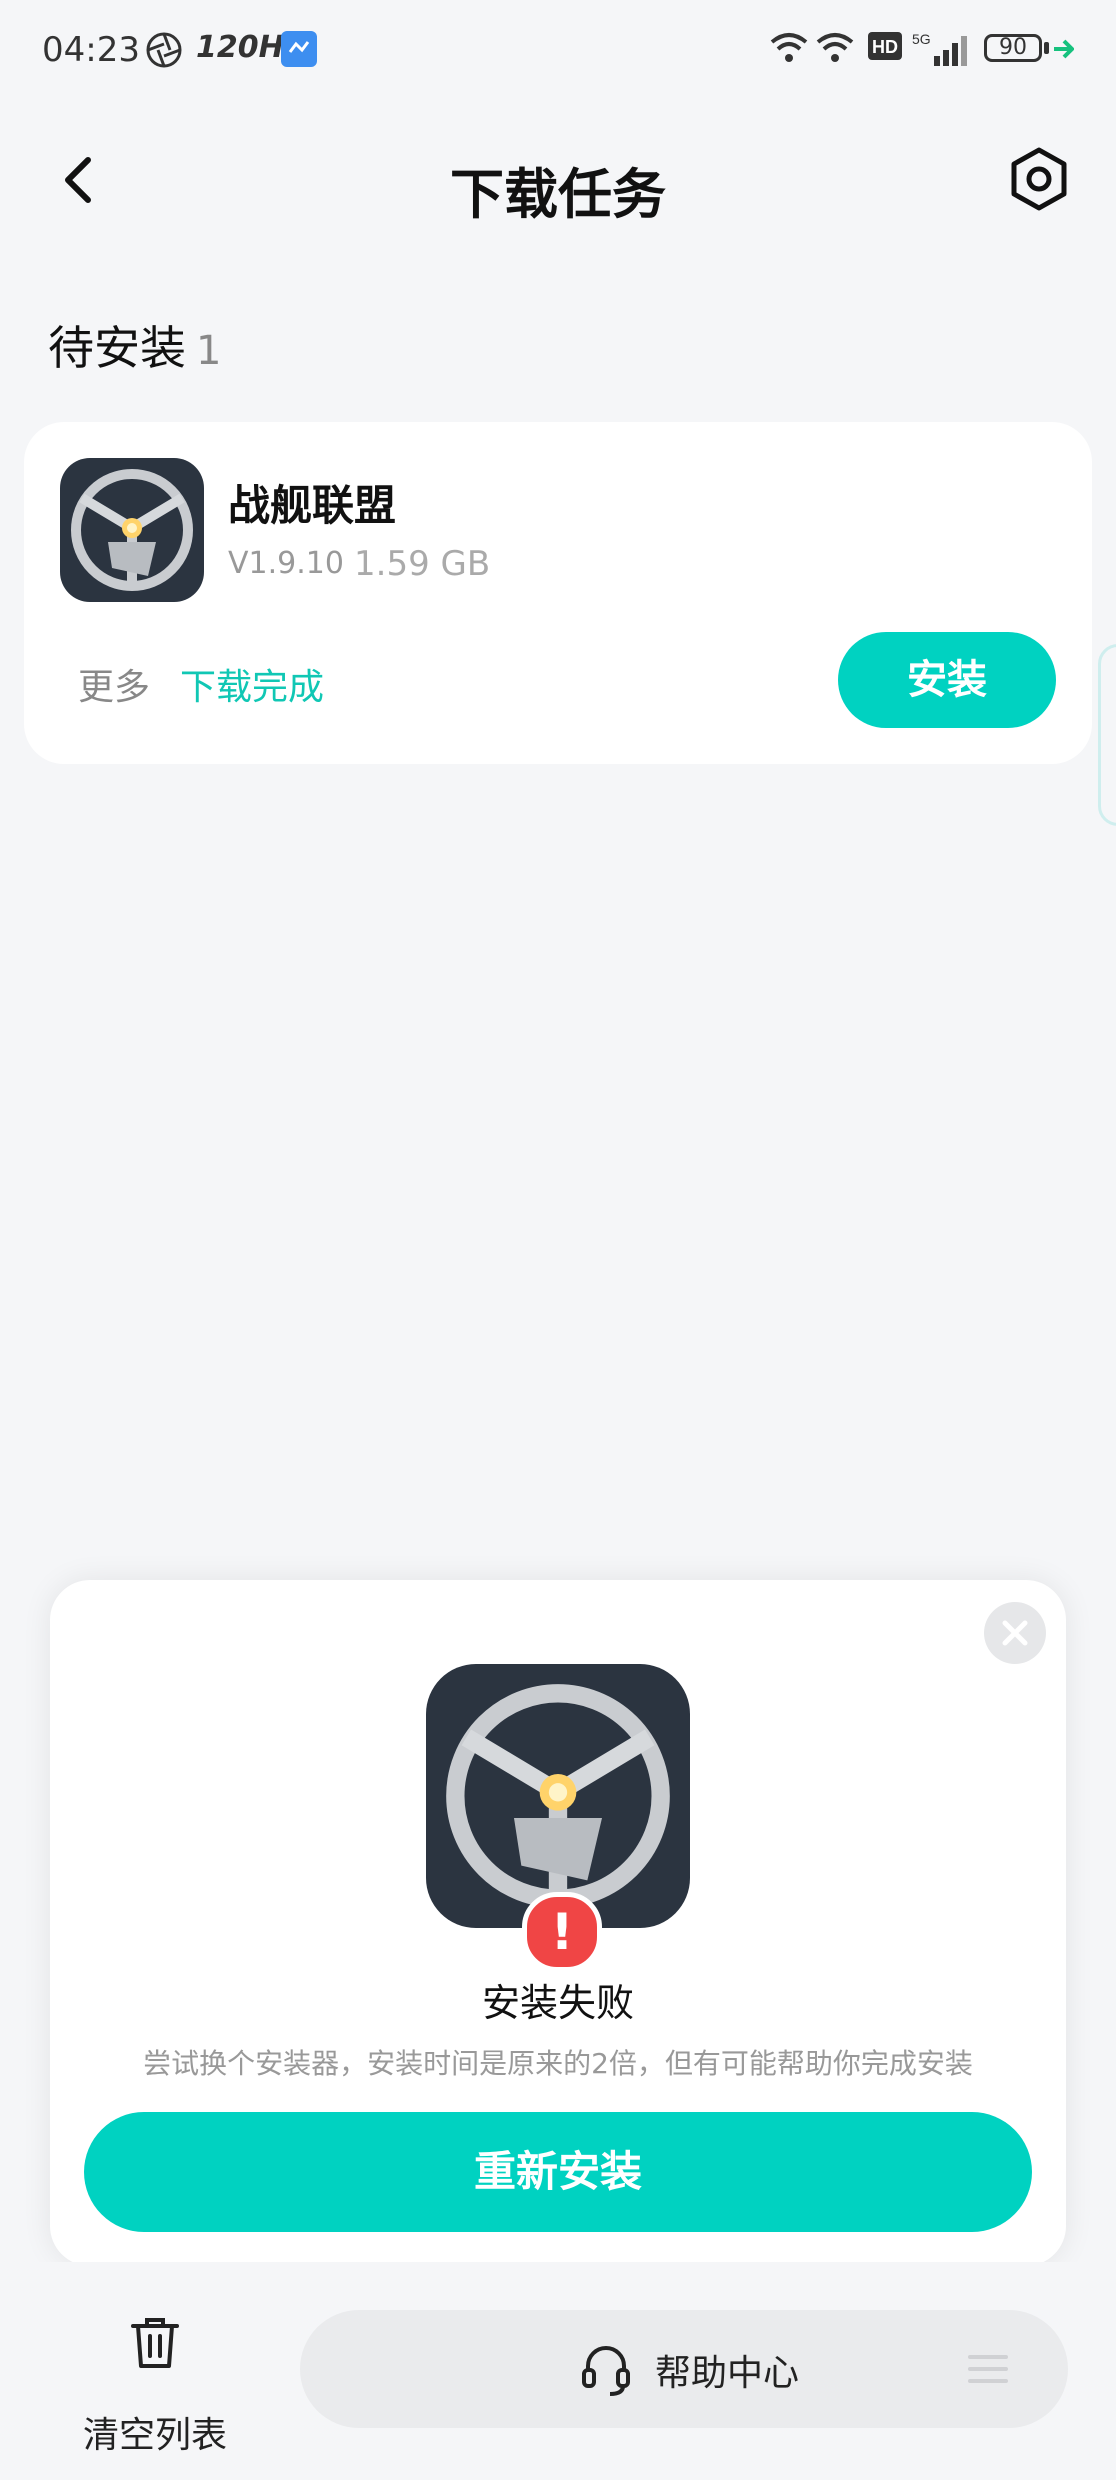 This screenshot has height=2480, width=1116. Describe the element at coordinates (558, 50) in the screenshot. I see `status-bar: 04:23 120Hz HD 5G 90` at that location.